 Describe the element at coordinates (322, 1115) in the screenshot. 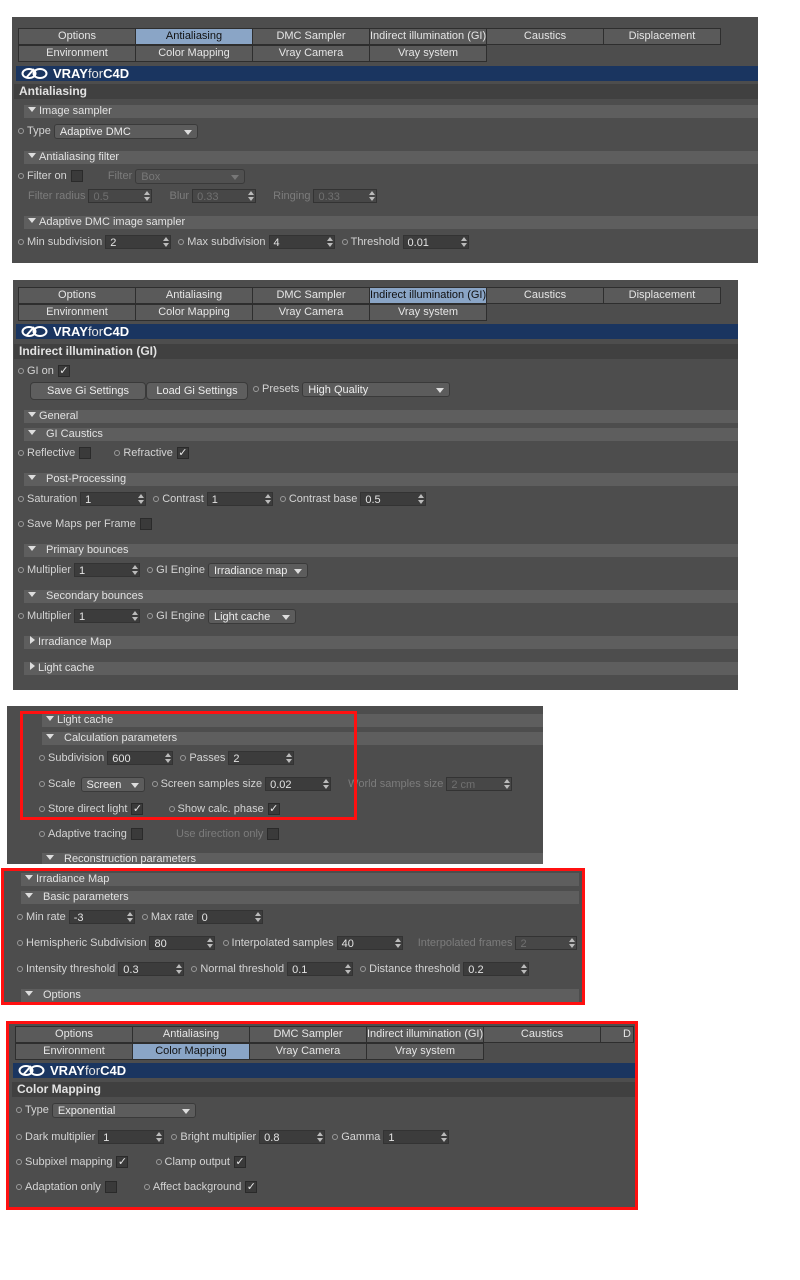

I see `highlight-box-color-mapping` at that location.